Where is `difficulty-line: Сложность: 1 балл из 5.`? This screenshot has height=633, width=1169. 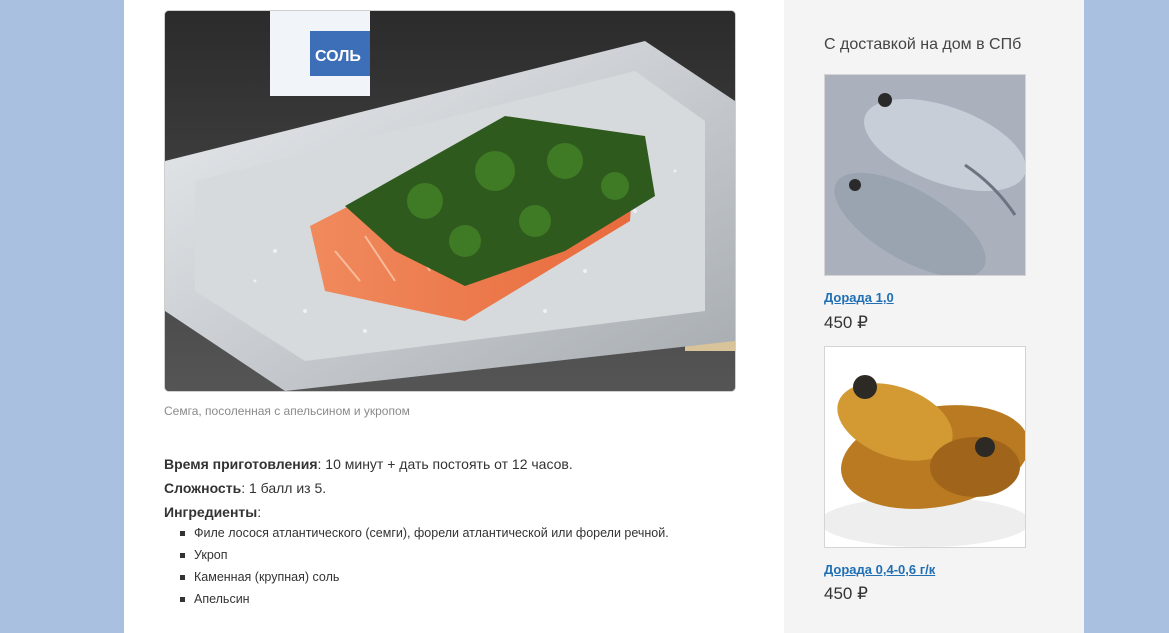
difficulty-line: Сложность: 1 балл из 5. is located at coordinates (368, 488).